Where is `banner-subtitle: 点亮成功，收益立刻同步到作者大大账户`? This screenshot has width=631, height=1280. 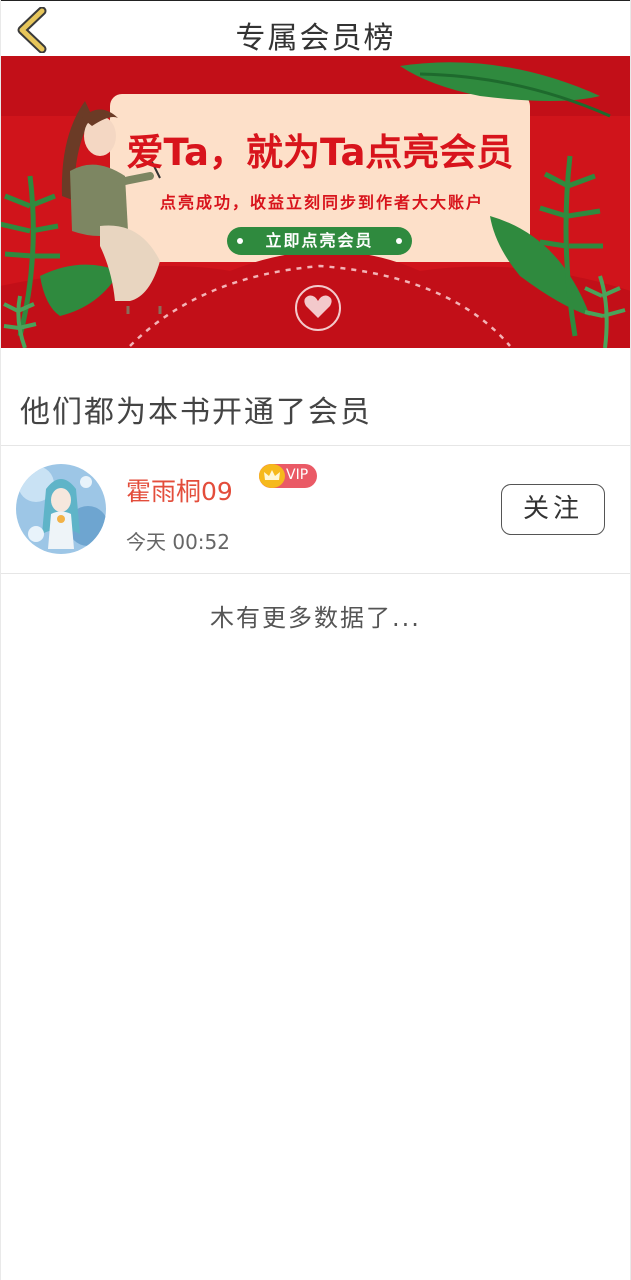
banner-subtitle: 点亮成功，收益立刻同步到作者大大账户 is located at coordinates (321, 202).